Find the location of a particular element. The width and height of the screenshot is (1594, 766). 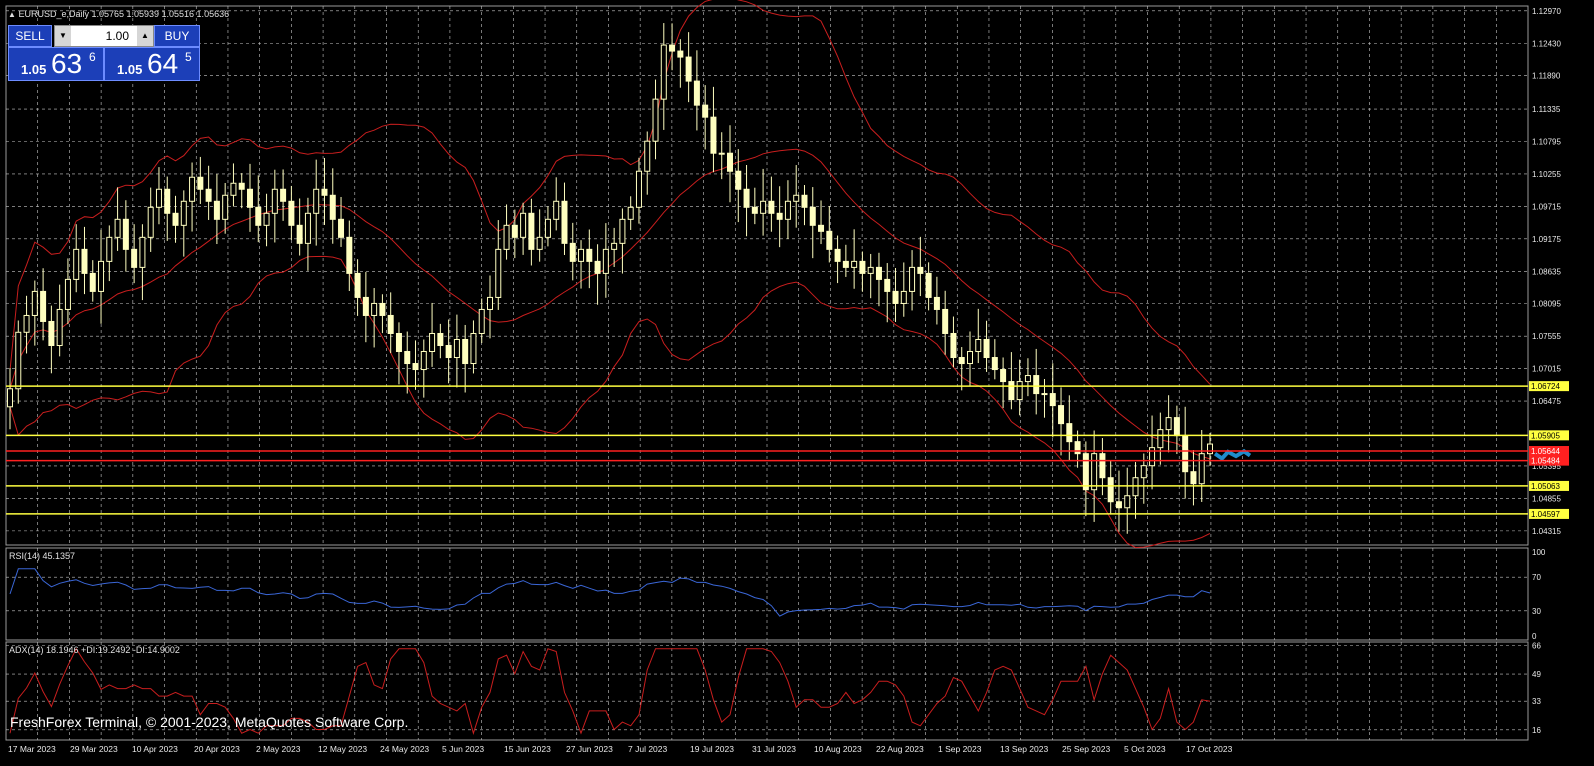

lot-decrease-icon: ▼ is located at coordinates (63, 36).